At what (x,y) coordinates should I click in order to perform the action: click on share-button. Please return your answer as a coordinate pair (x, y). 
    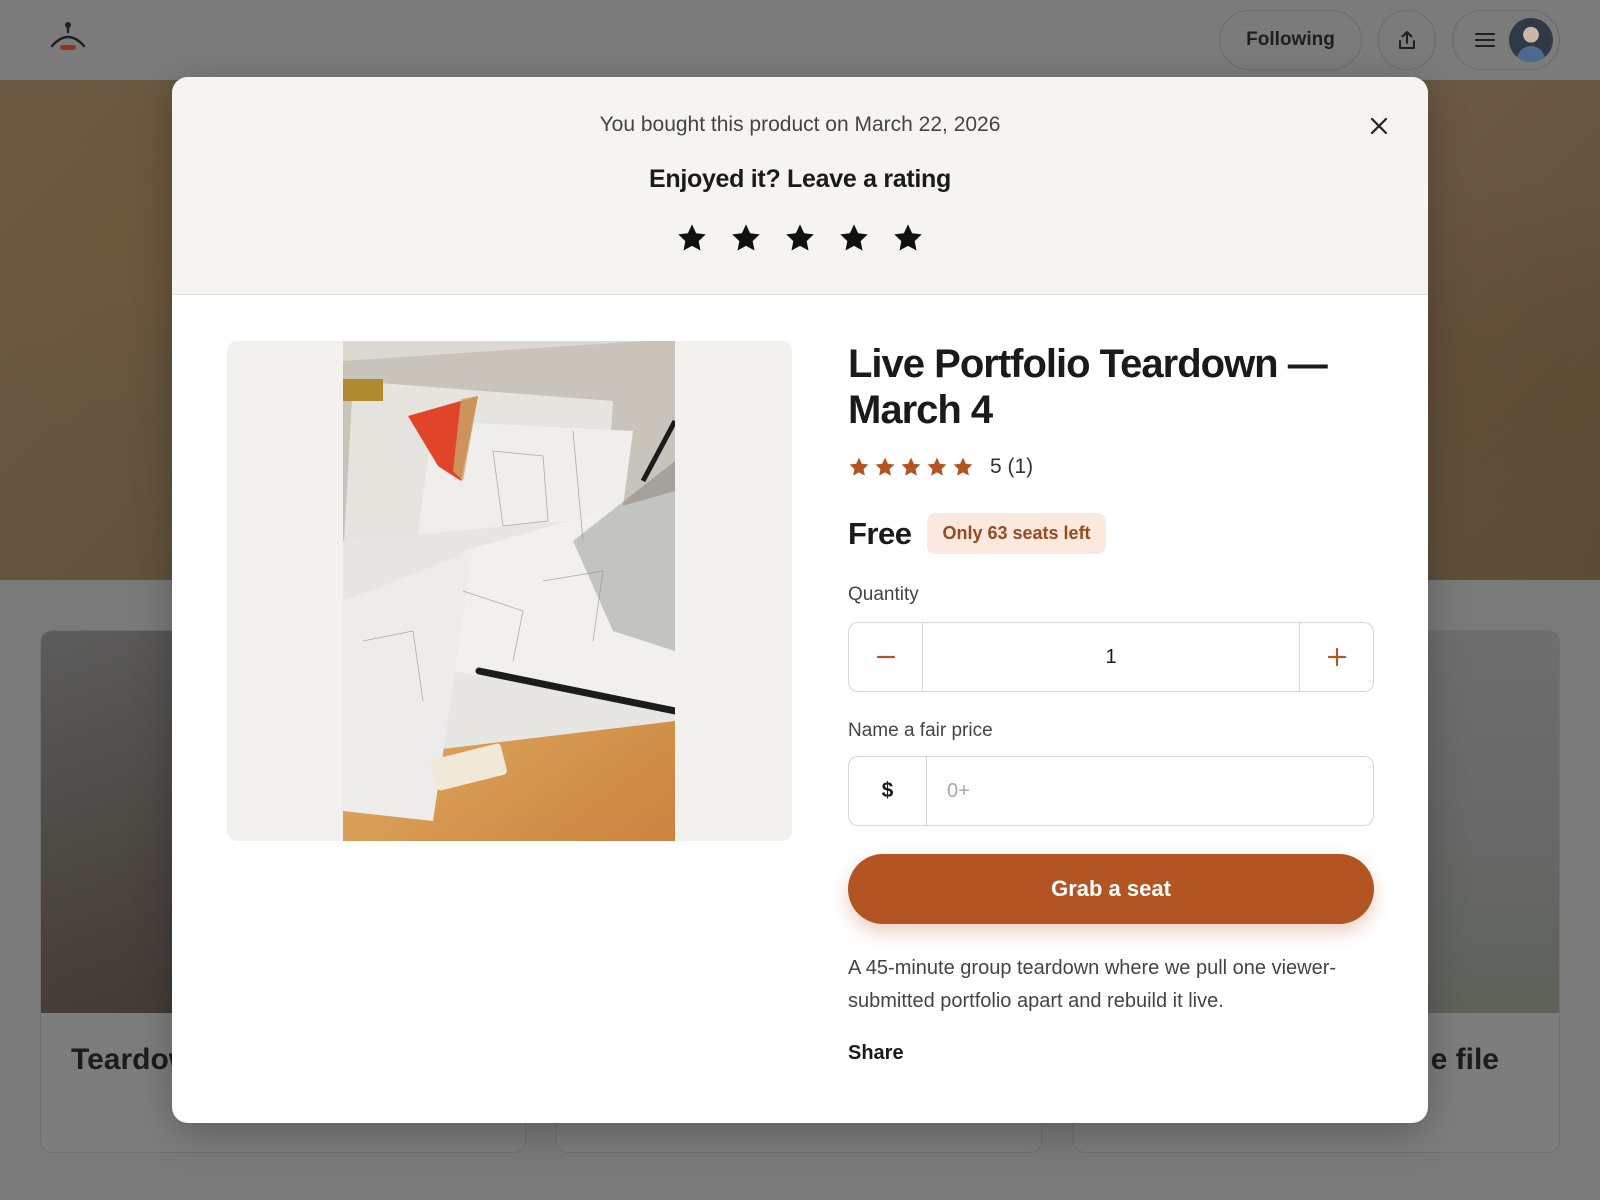
    Looking at the image, I should click on (1407, 40).